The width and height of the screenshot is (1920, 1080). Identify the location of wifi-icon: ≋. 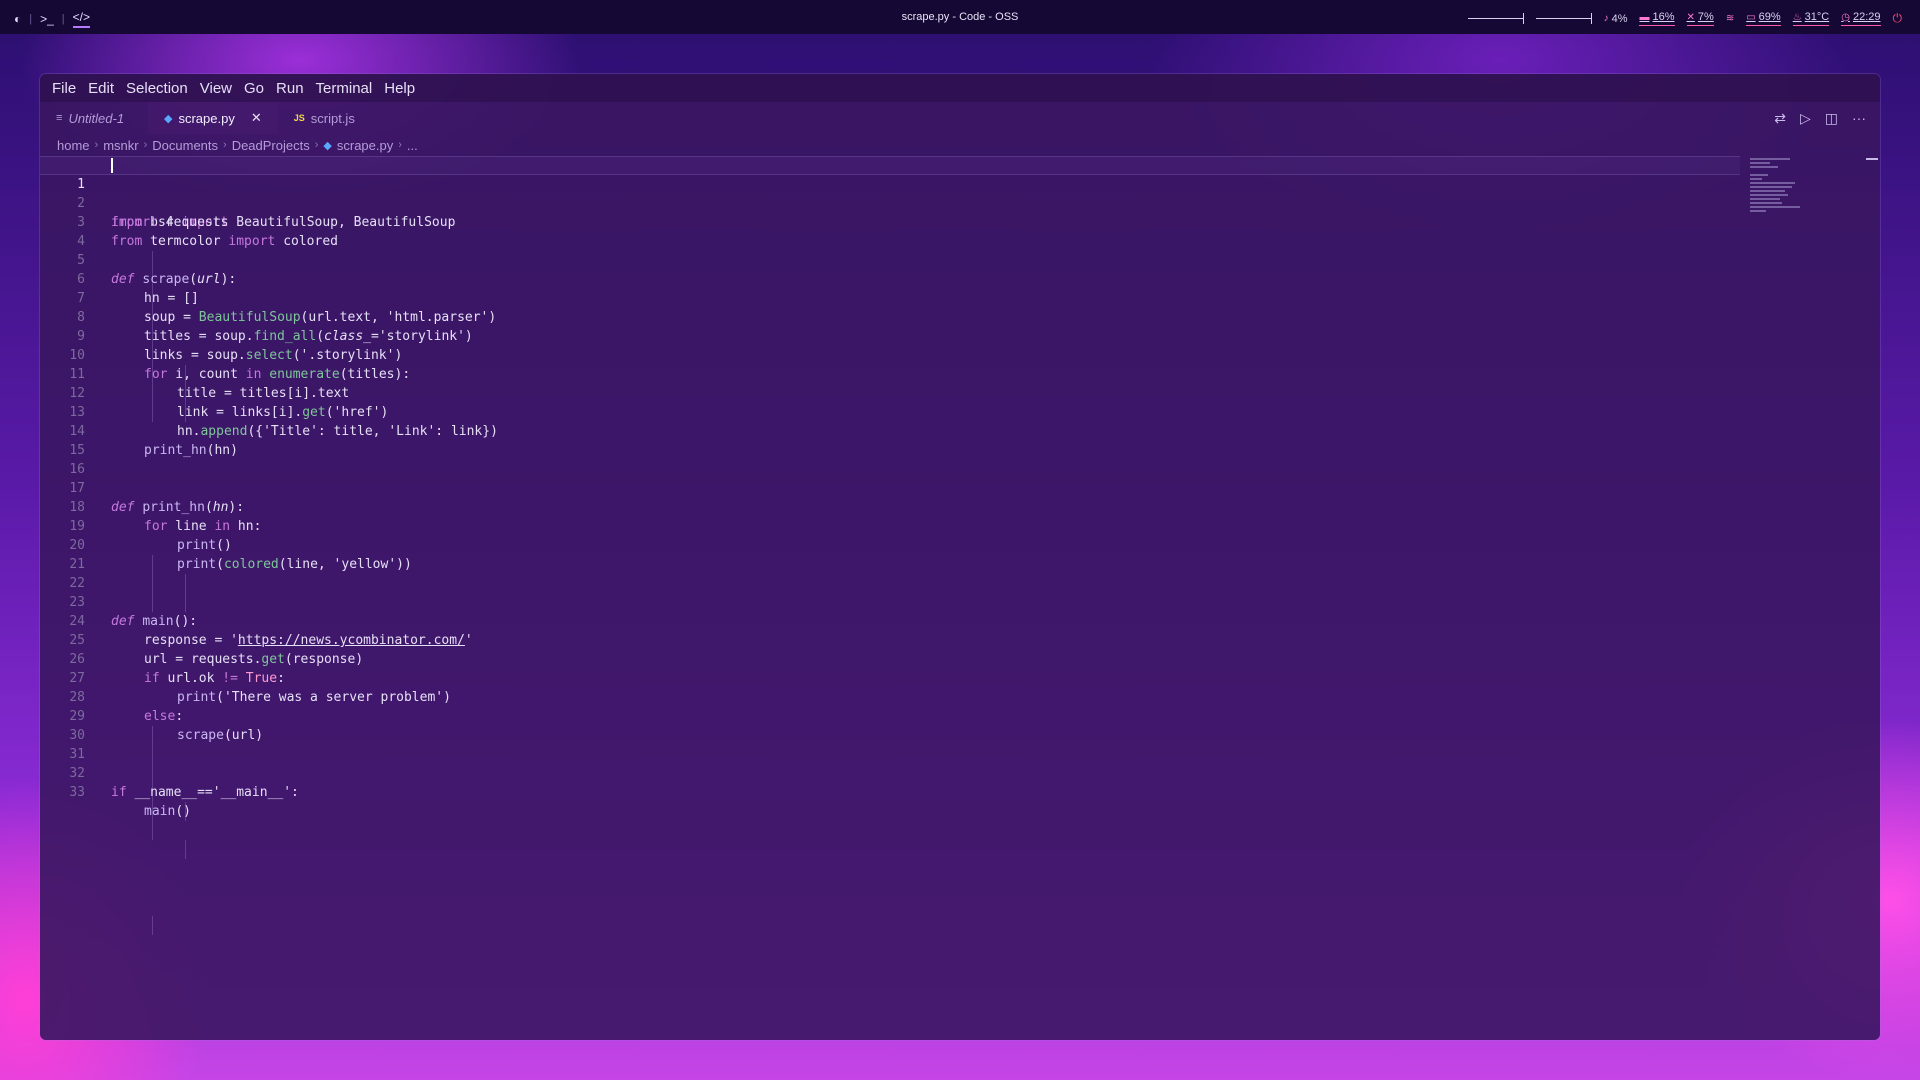
(1730, 18).